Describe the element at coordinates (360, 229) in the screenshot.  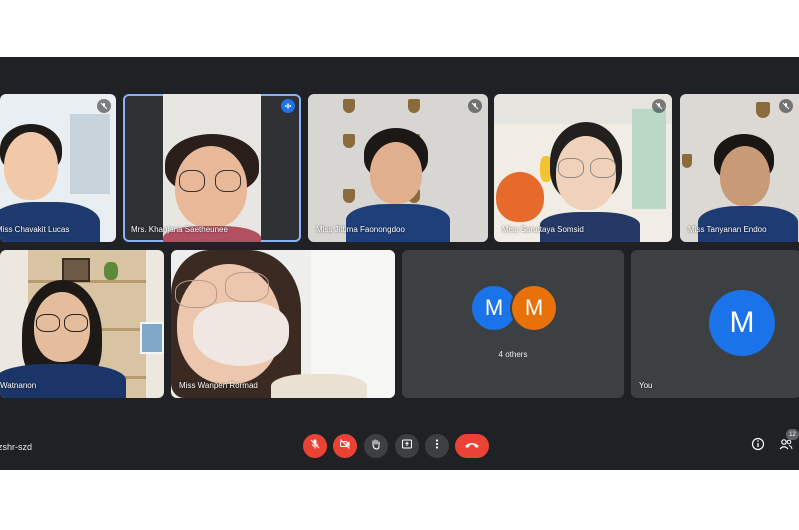
I see `participant-name: Miss Jittima Faonongdoo` at that location.